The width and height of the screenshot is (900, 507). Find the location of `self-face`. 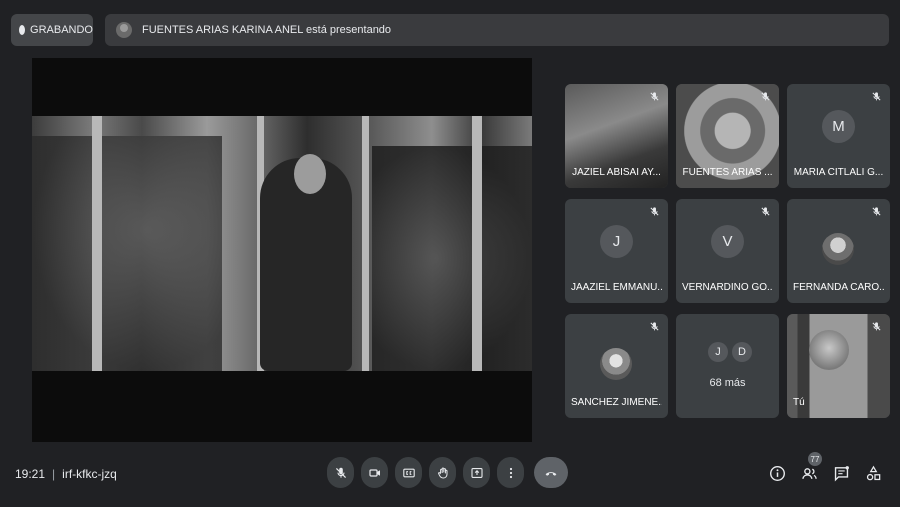

self-face is located at coordinates (829, 350).